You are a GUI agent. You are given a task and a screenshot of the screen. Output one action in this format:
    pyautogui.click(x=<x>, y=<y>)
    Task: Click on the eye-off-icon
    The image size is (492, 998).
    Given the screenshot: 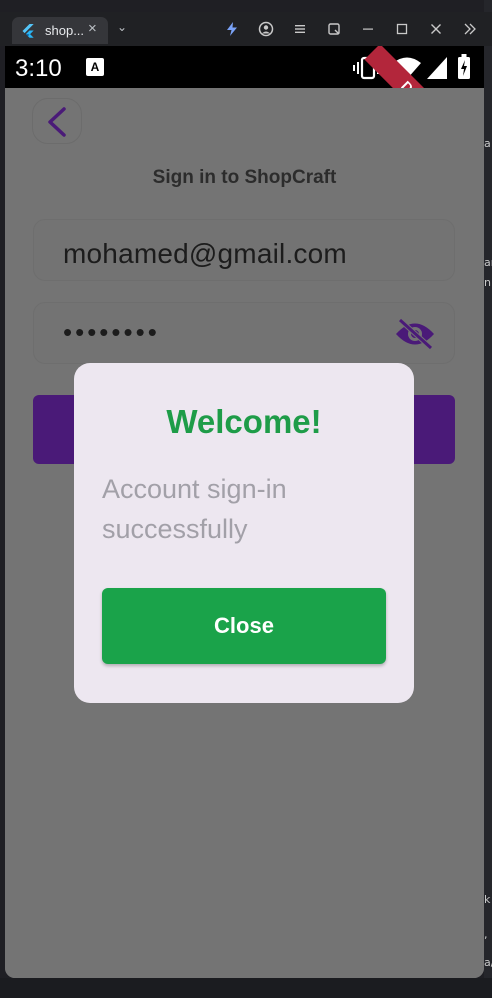 What is the action you would take?
    pyautogui.click(x=415, y=334)
    